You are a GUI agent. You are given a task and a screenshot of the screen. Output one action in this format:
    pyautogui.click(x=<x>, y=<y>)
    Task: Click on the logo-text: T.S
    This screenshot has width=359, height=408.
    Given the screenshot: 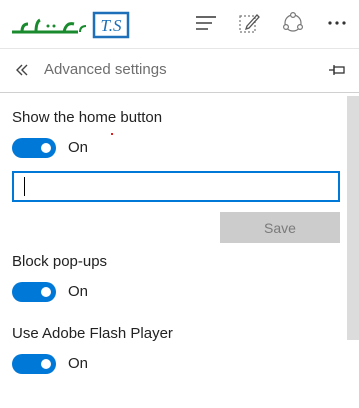 What is the action you would take?
    pyautogui.click(x=111, y=25)
    